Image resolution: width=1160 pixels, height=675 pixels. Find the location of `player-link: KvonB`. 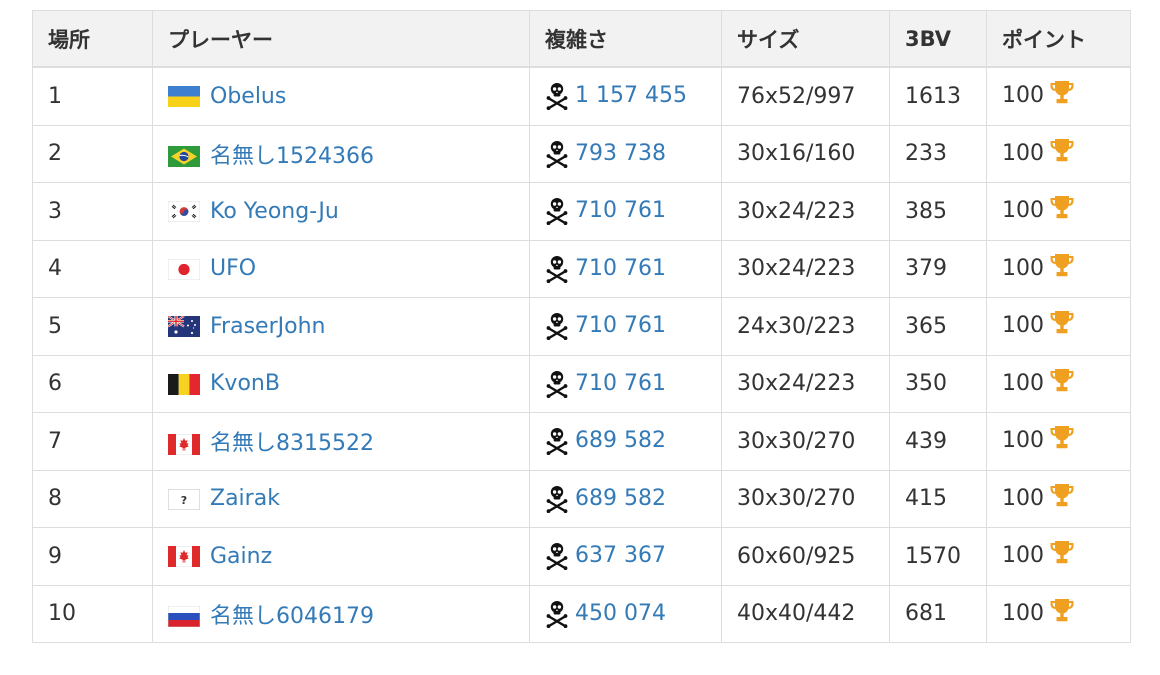

player-link: KvonB is located at coordinates (245, 383).